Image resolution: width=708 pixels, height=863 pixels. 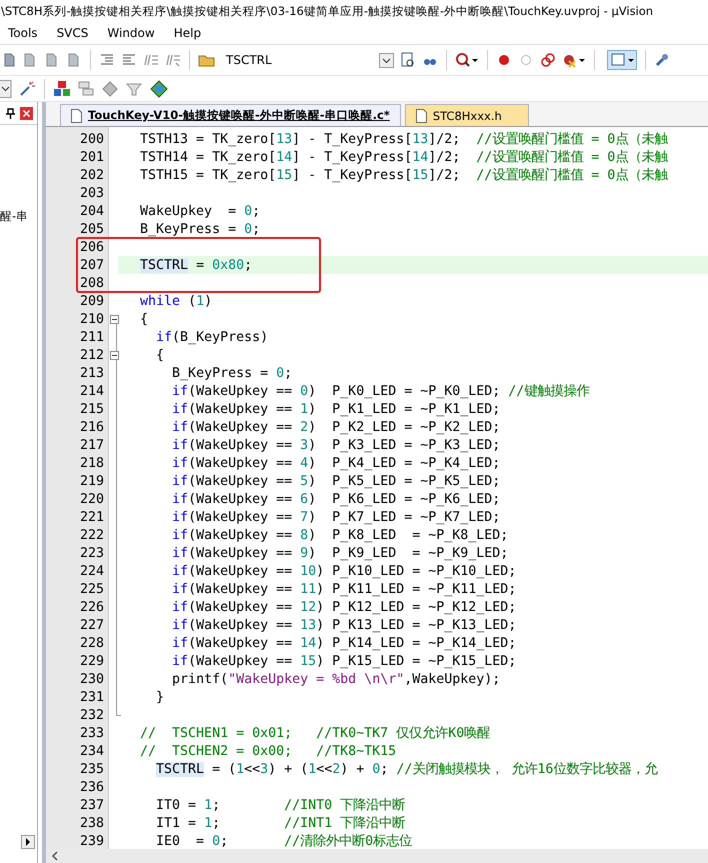 I want to click on code-line: if(WakeUpkey == 2) P_K2_LED = ~P_K2_LED;, so click(x=335, y=427).